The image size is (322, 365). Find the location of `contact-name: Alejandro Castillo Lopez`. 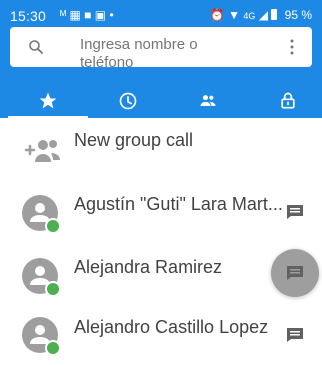

contact-name: Alejandro Castillo Lopez is located at coordinates (171, 327).